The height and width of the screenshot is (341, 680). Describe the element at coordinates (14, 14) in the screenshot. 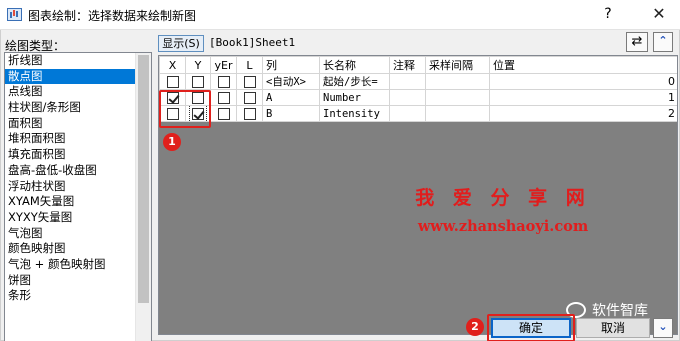

I see `chart-app-icon` at that location.